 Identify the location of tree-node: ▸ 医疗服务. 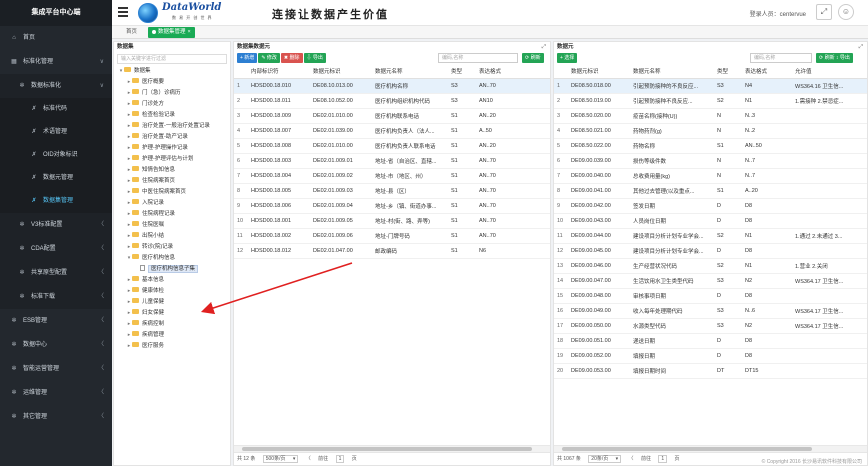
(172, 346).